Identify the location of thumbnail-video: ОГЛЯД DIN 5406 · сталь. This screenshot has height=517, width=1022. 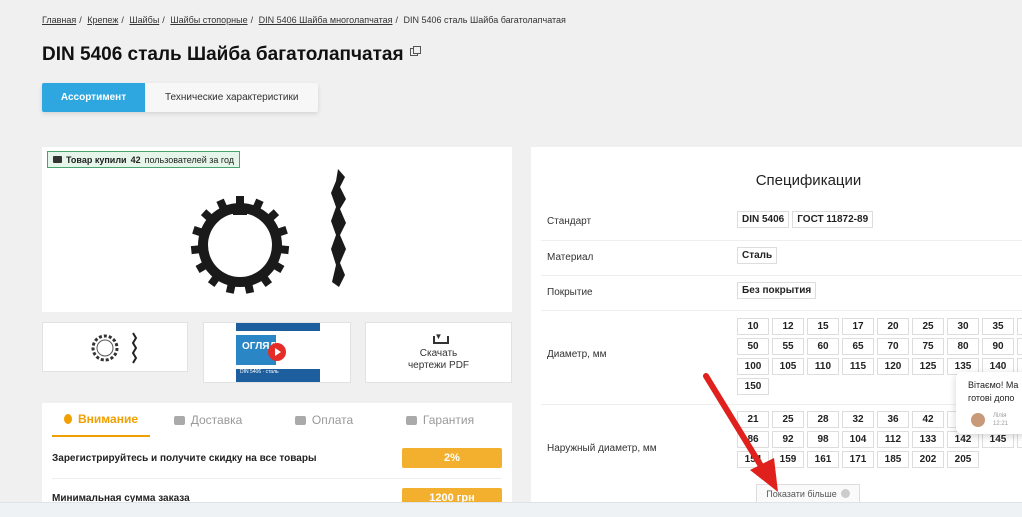
(277, 352).